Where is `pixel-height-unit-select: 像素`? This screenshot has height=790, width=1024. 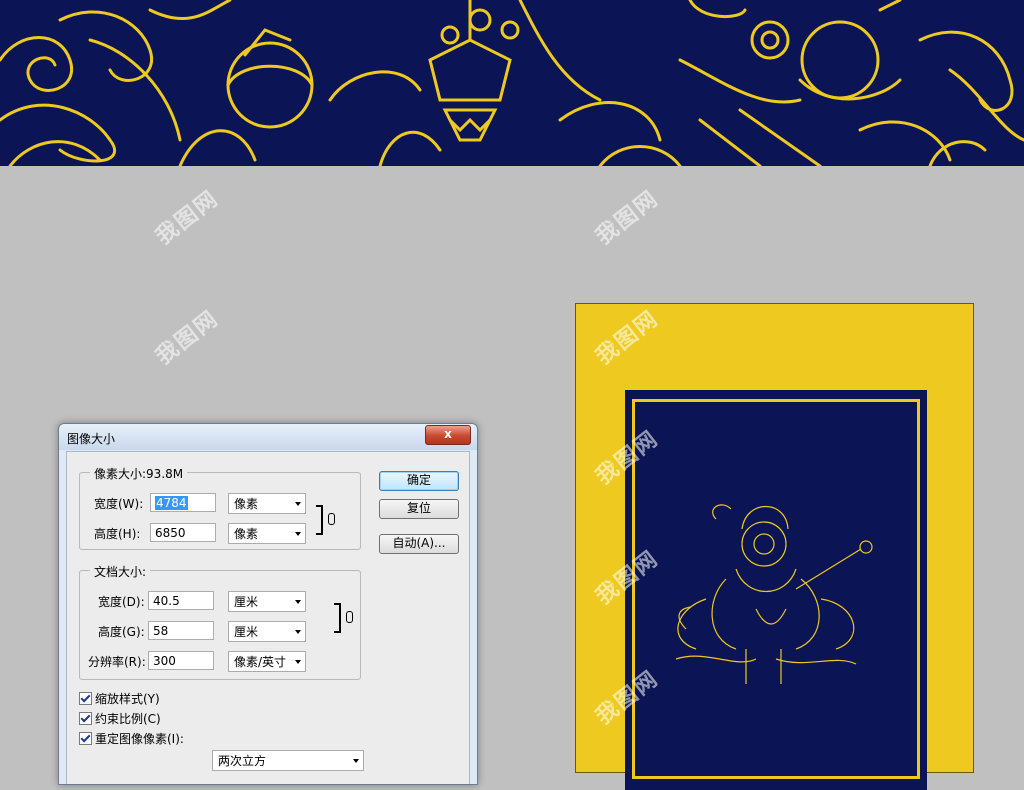
pixel-height-unit-select: 像素 is located at coordinates (267, 533).